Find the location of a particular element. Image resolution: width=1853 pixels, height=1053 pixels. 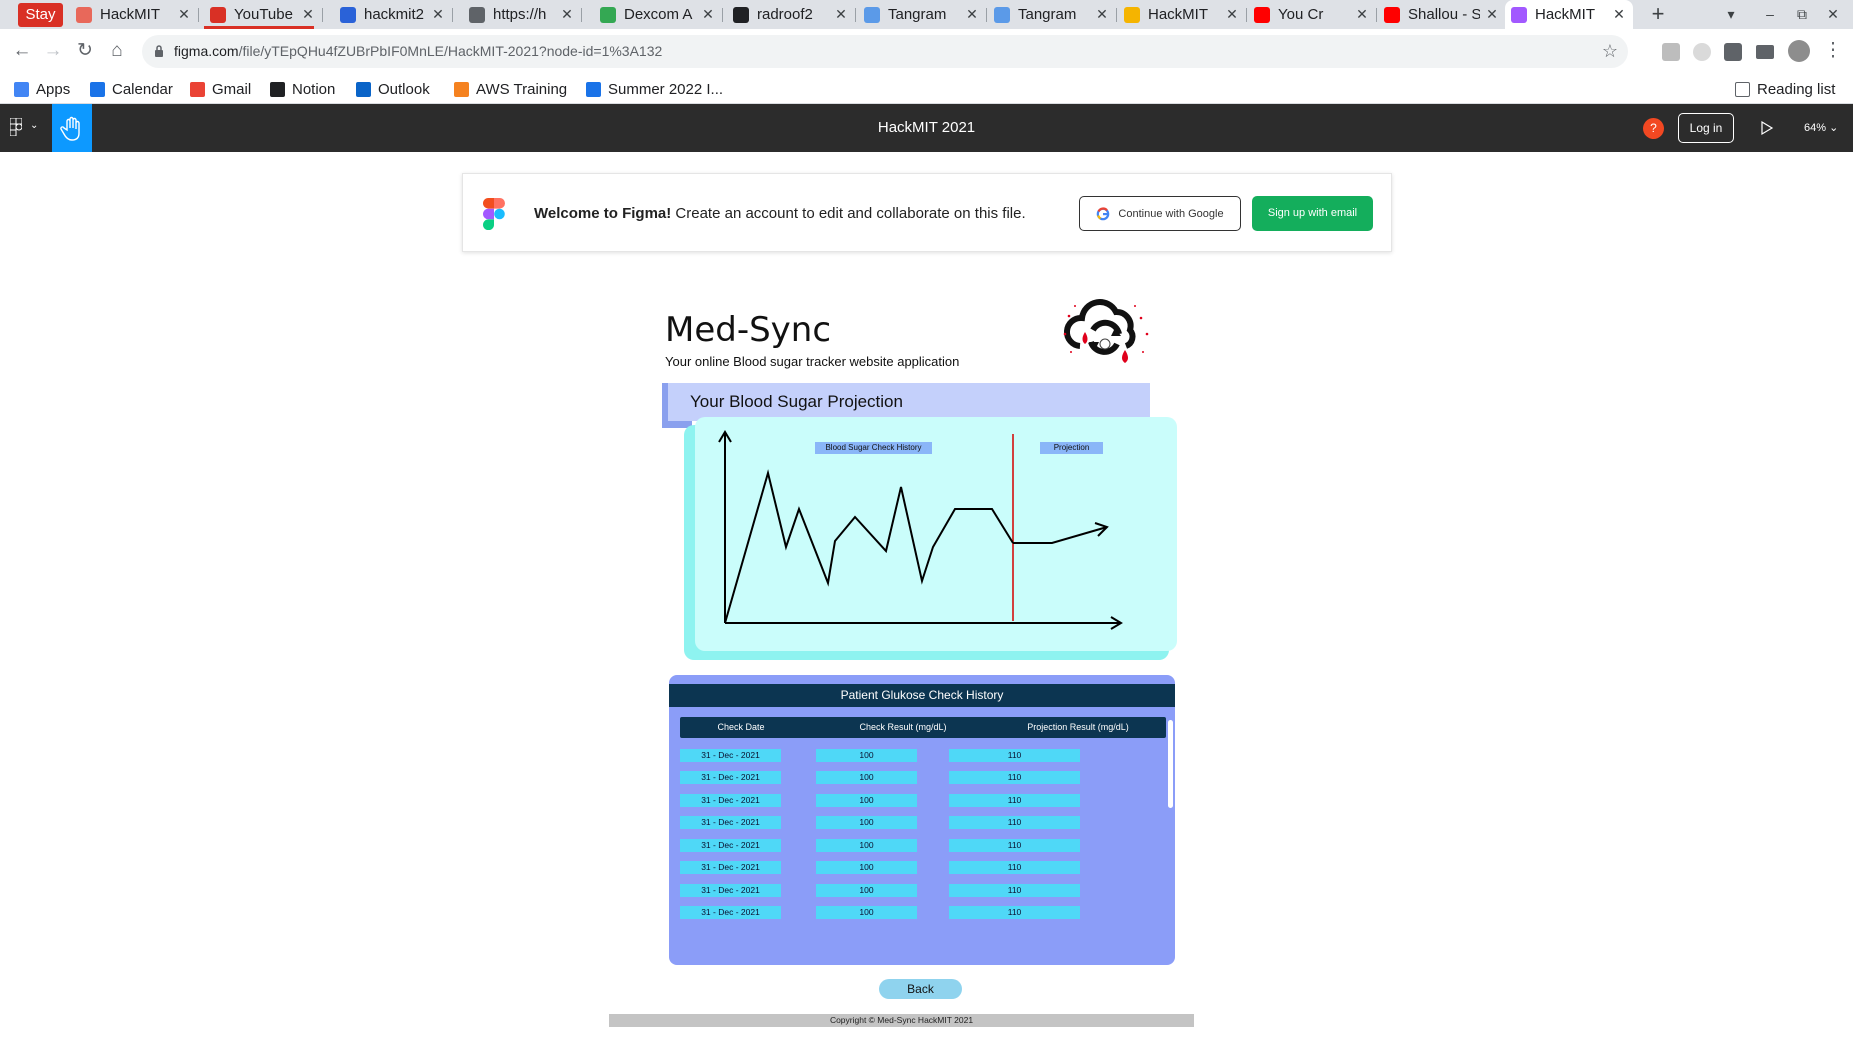

zoom-dropdown: 64% ⌄ is located at coordinates (1821, 128).